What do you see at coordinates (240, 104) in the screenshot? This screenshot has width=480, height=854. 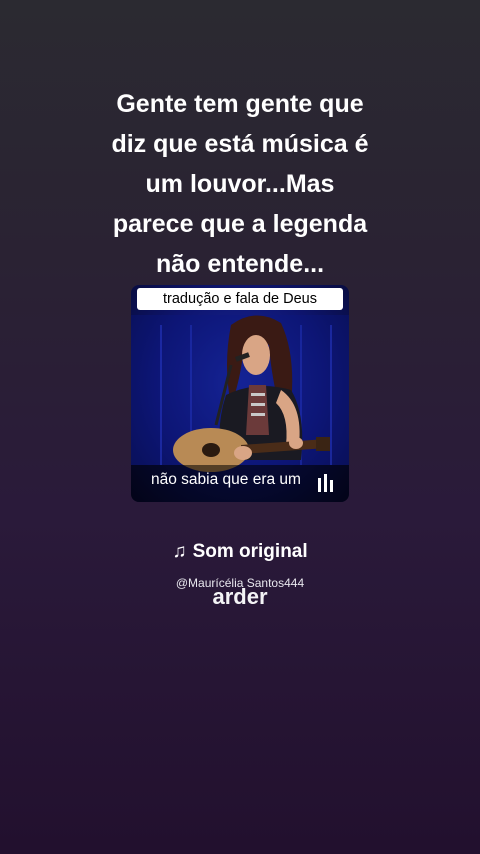 I see `caption-line: Gente tem gente que` at bounding box center [240, 104].